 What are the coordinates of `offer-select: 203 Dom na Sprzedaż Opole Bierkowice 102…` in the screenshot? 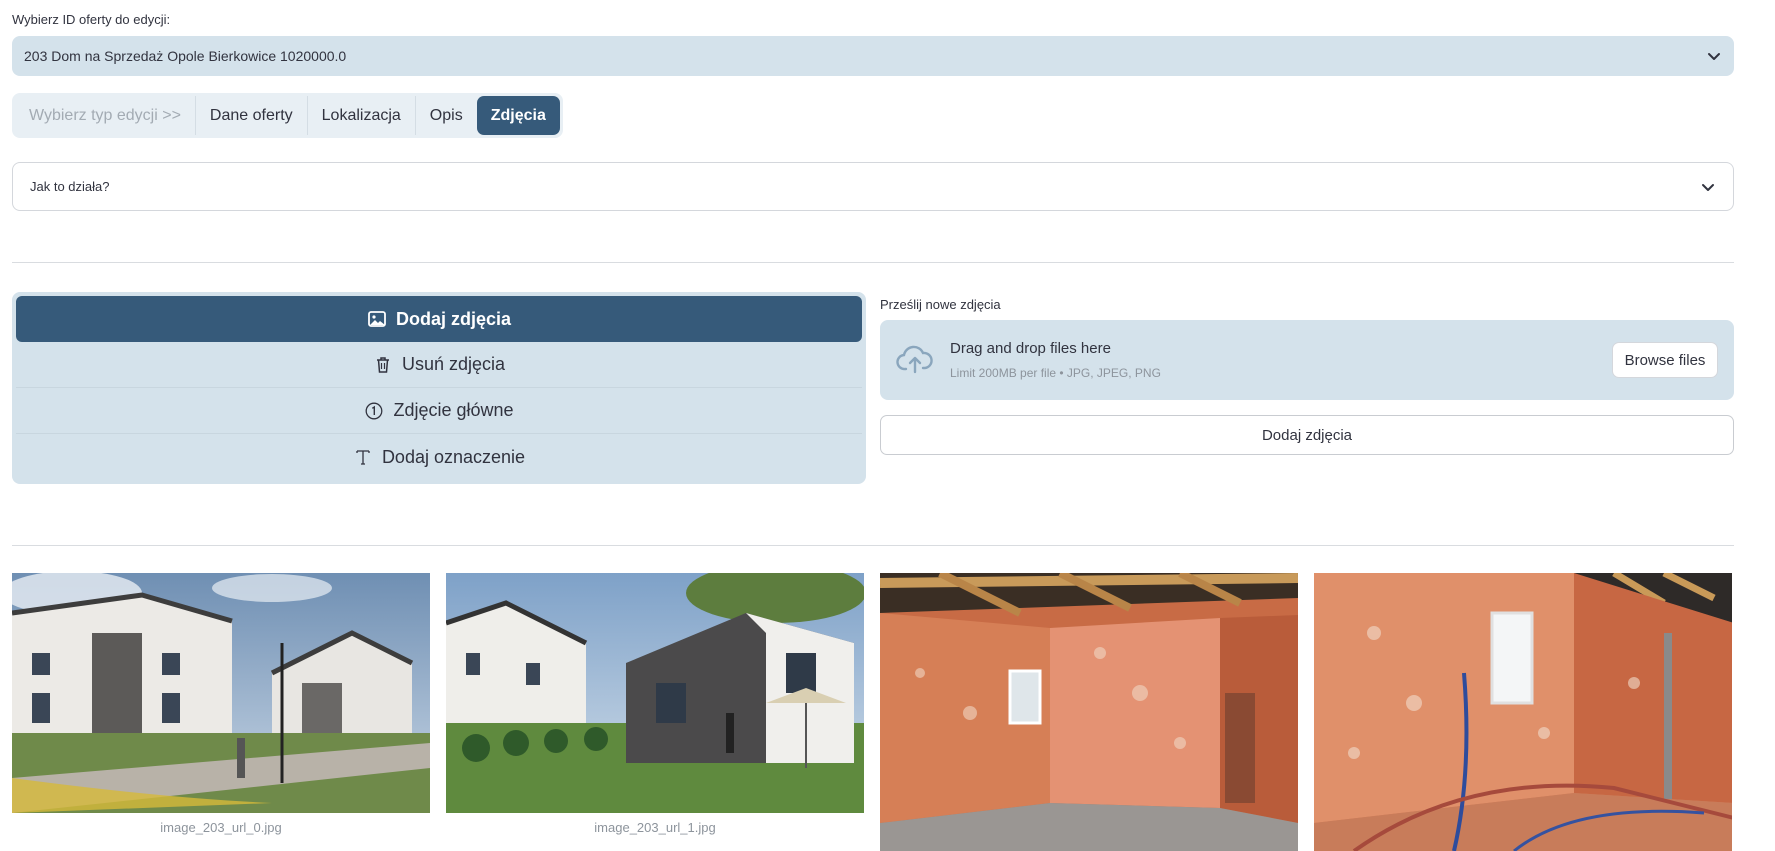 It's located at (873, 56).